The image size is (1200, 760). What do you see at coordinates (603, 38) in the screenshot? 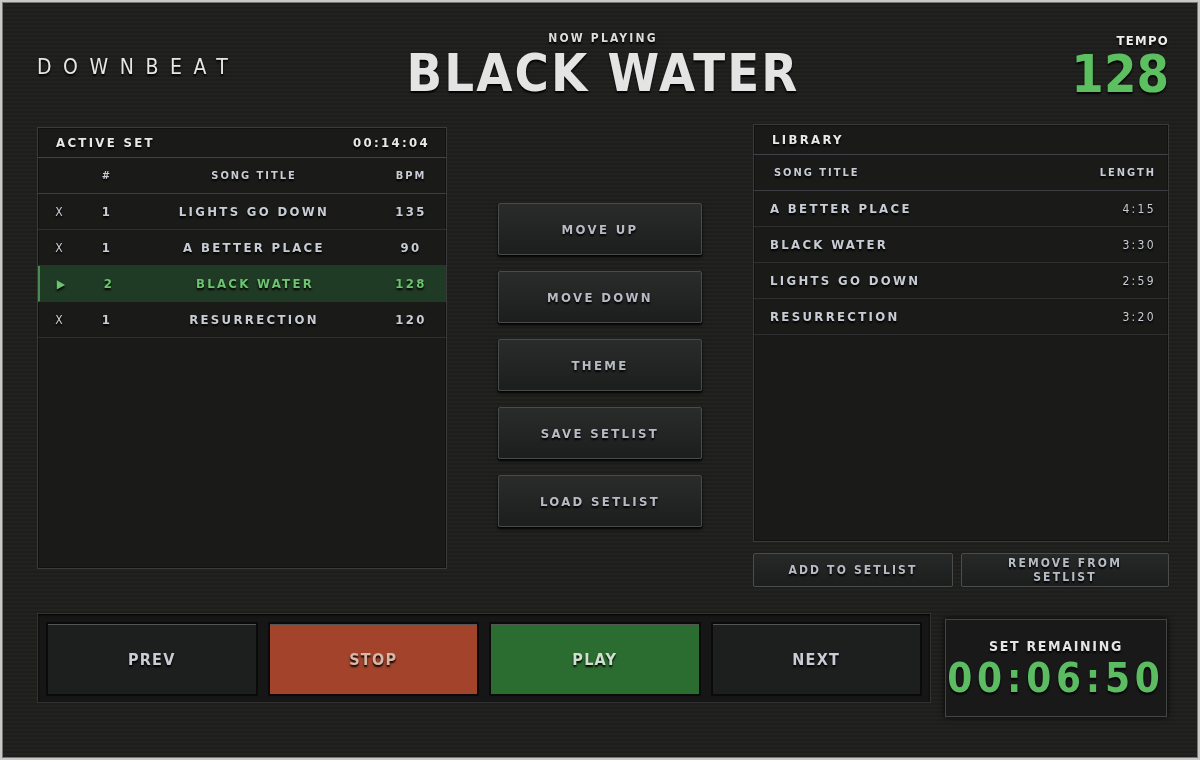
I see `now-playing-label: NOW PLAYING` at bounding box center [603, 38].